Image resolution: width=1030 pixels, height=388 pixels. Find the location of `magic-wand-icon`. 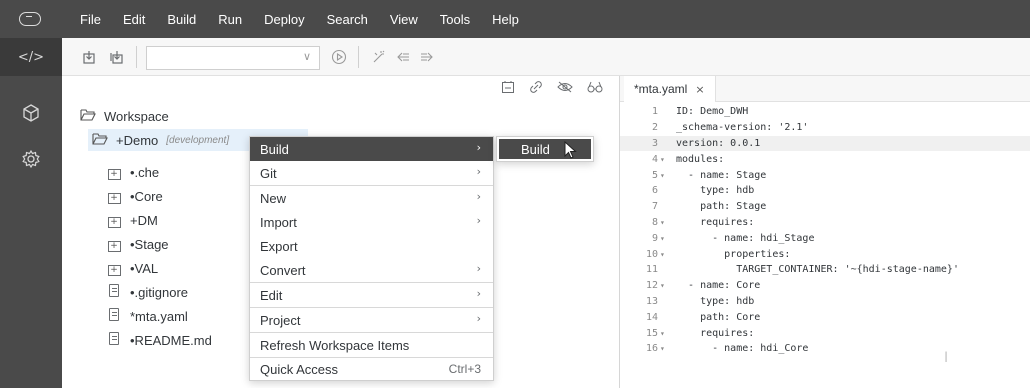

magic-wand-icon is located at coordinates (379, 57).